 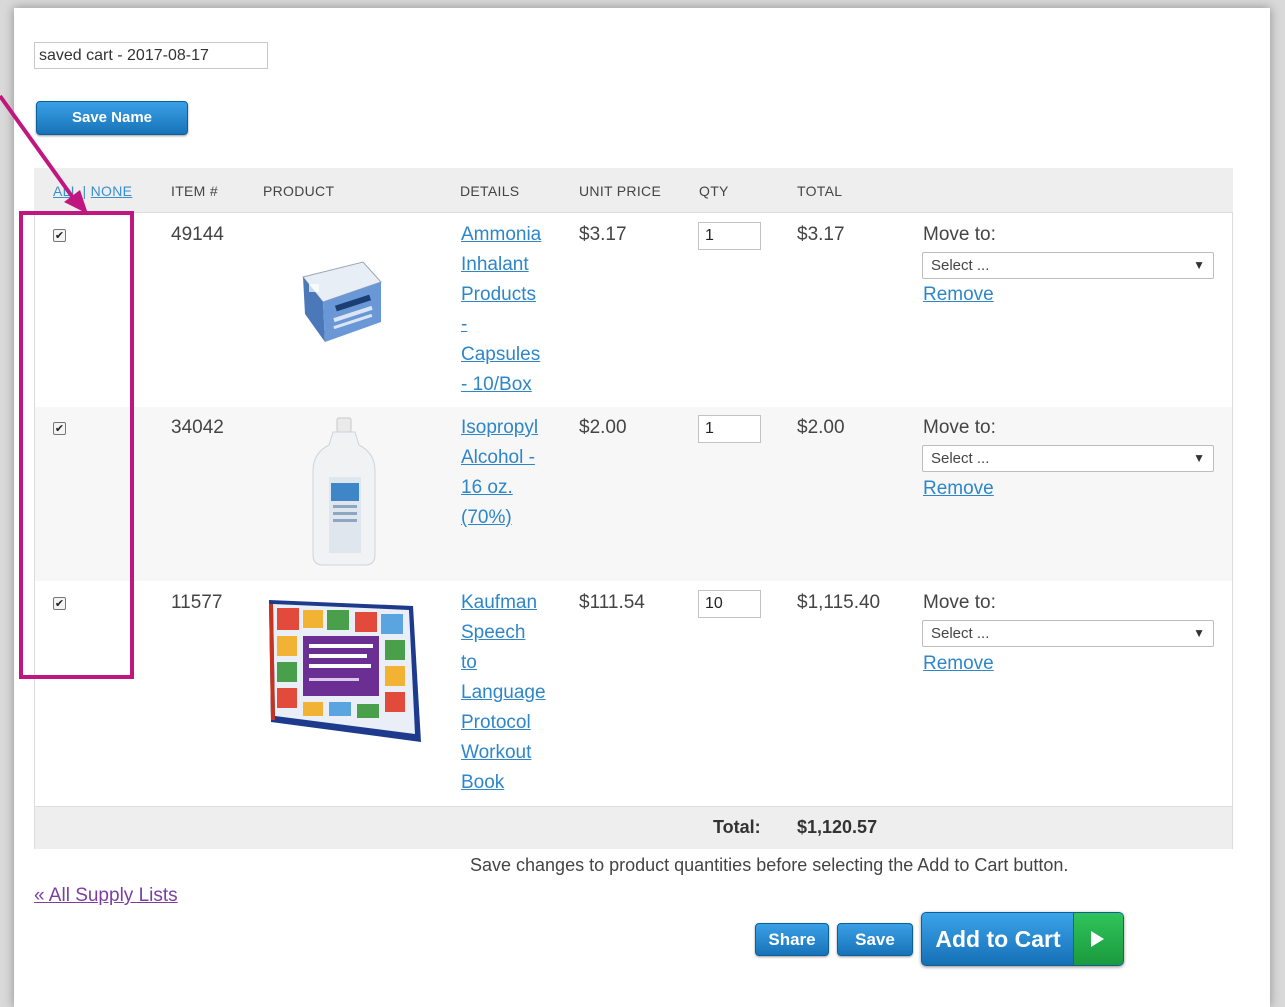 I want to click on product-image-workbook, so click(x=344, y=671).